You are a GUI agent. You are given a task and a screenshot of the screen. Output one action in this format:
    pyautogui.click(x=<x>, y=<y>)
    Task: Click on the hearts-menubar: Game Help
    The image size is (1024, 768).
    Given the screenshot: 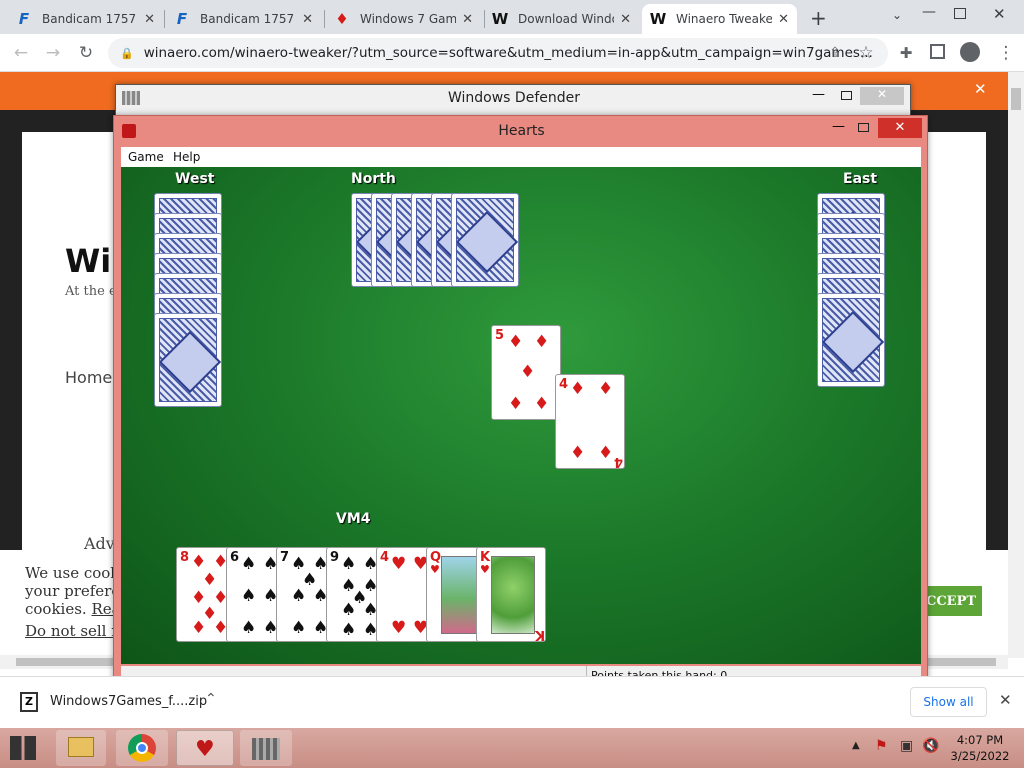 What is the action you would take?
    pyautogui.click(x=521, y=157)
    